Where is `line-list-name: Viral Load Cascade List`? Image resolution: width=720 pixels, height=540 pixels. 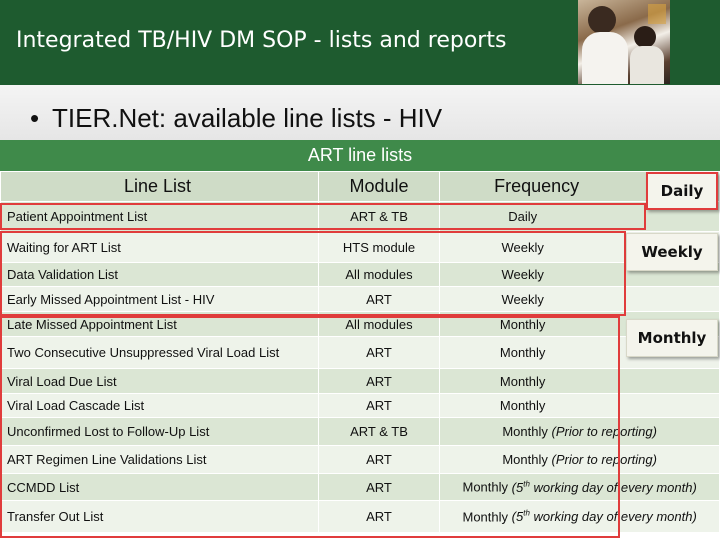 line-list-name: Viral Load Cascade List is located at coordinates (159, 405).